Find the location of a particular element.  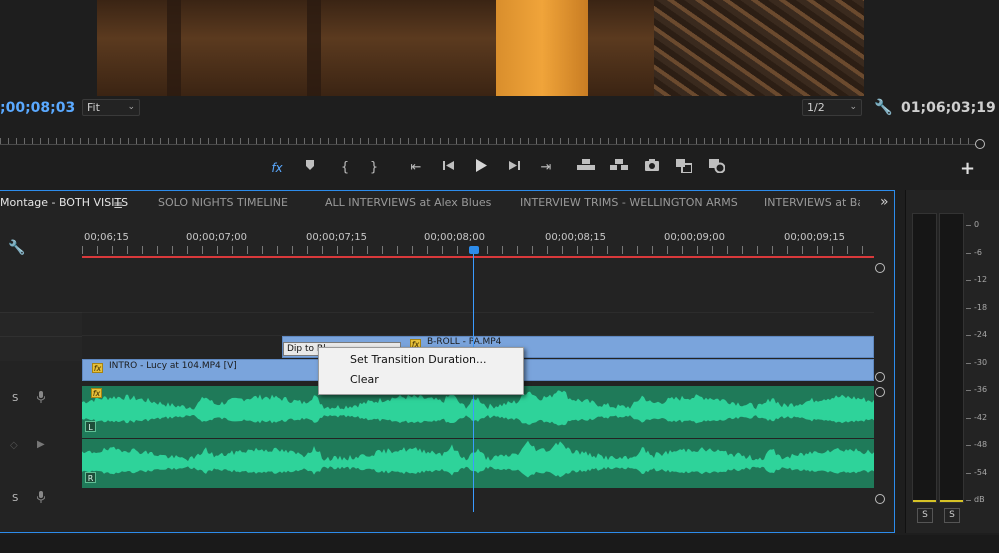

tab-solo-nights-timeline: SOLO NIGHTS TIMELINE is located at coordinates (223, 202).